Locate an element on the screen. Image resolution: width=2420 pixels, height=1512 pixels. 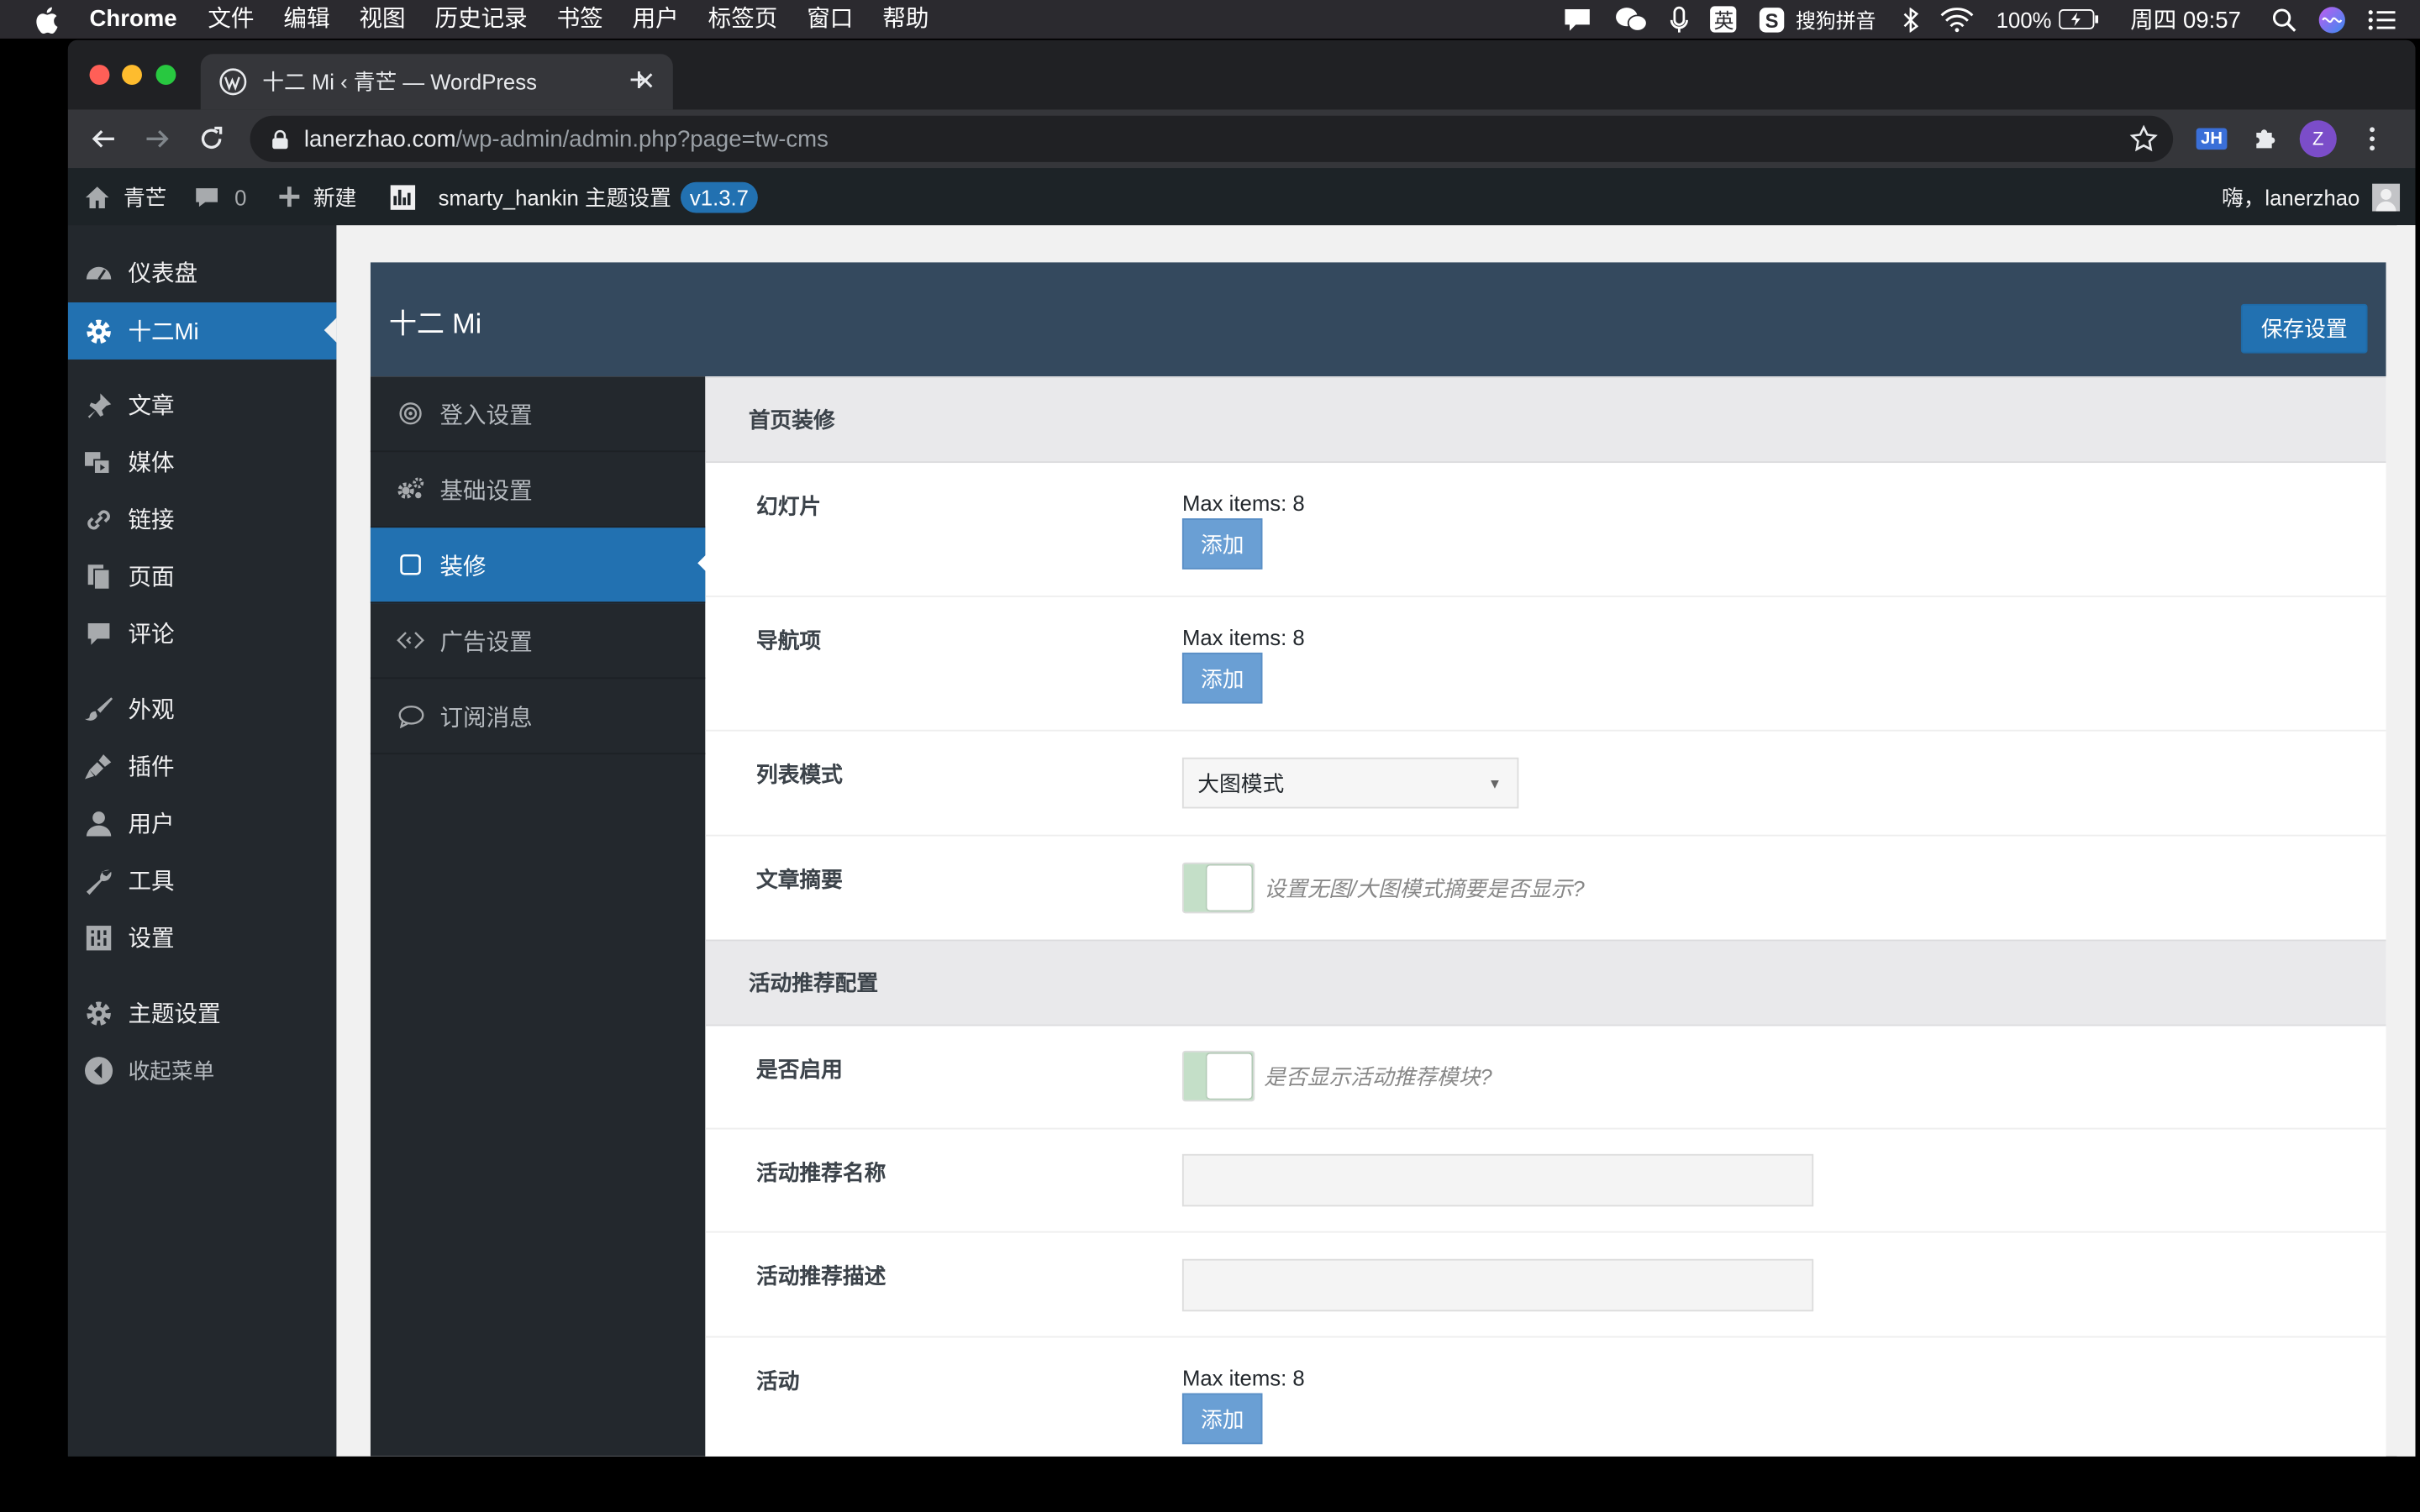
comment-icon is located at coordinates (98, 633).